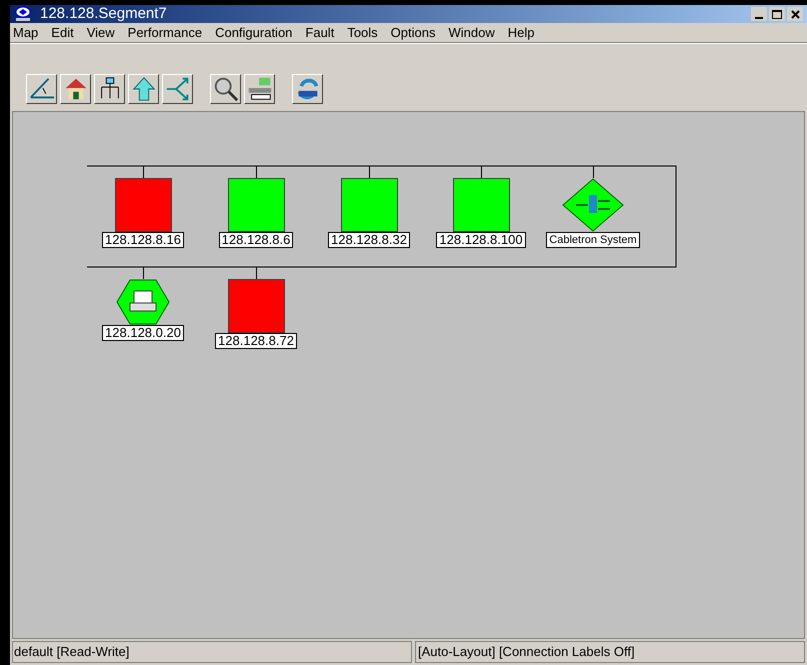  Describe the element at coordinates (62, 32) in the screenshot. I see `menu-item: Edit` at that location.